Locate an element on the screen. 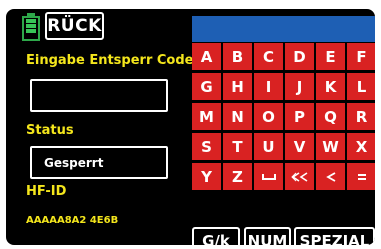  unlock-code-label: Eingabe Entsperr Code is located at coordinates (110, 60).